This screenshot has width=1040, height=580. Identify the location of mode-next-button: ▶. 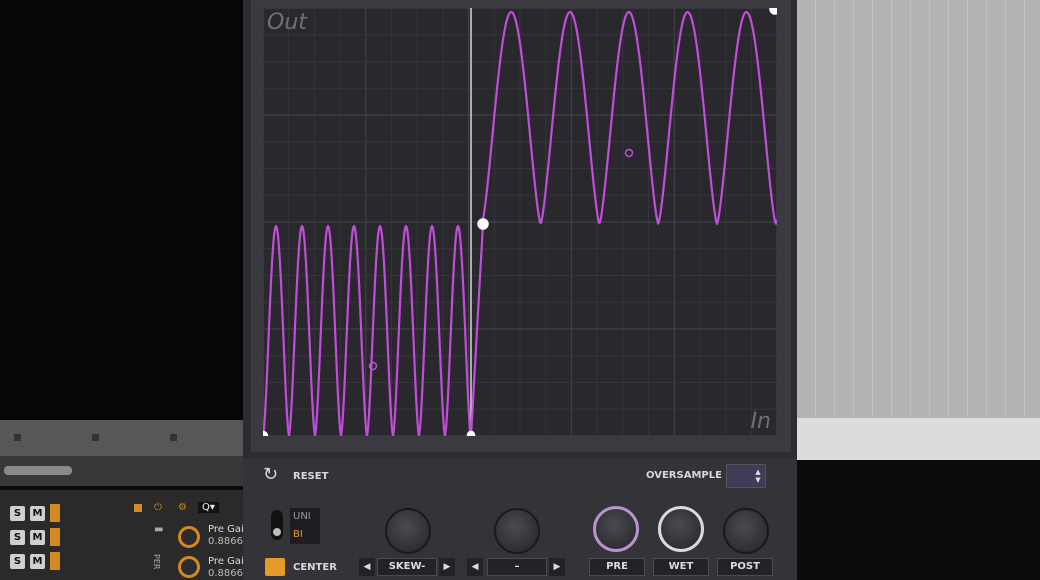
(557, 567).